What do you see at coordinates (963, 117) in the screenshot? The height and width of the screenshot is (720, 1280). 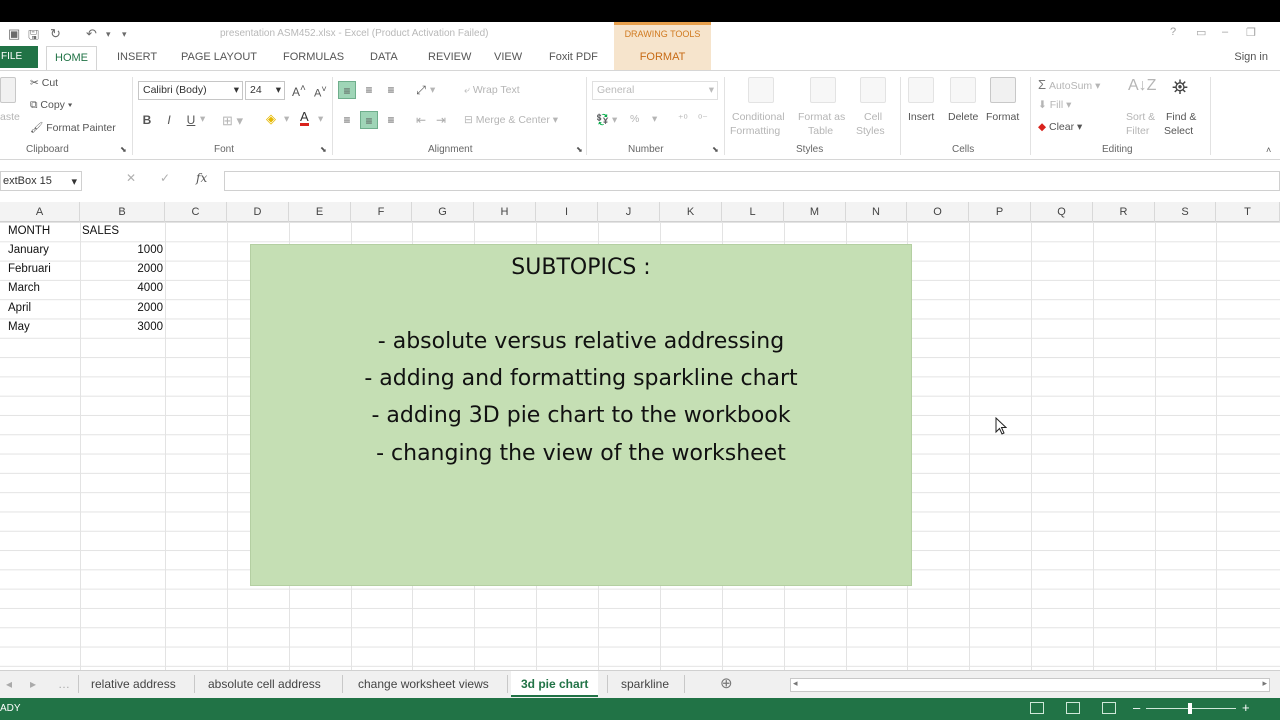 I see `delete-cells-label: Delete` at bounding box center [963, 117].